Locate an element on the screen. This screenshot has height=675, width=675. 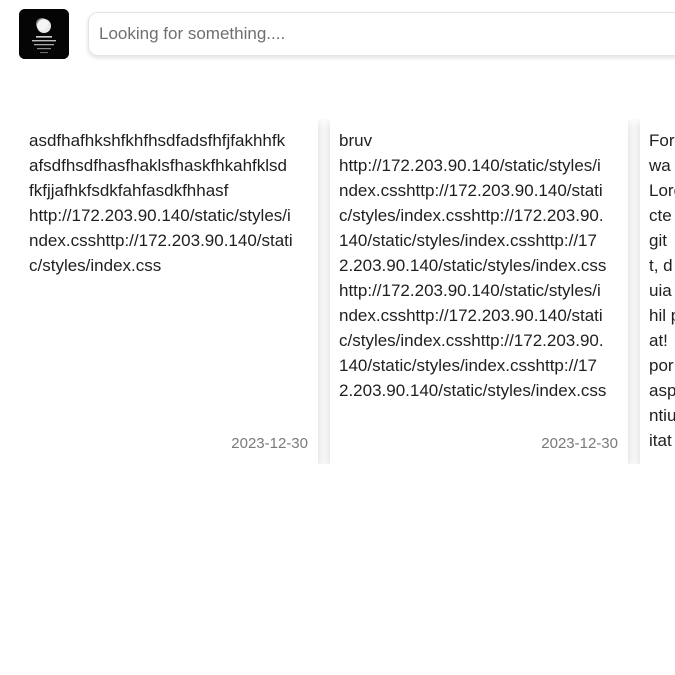
note-line: por is located at coordinates (661, 365).